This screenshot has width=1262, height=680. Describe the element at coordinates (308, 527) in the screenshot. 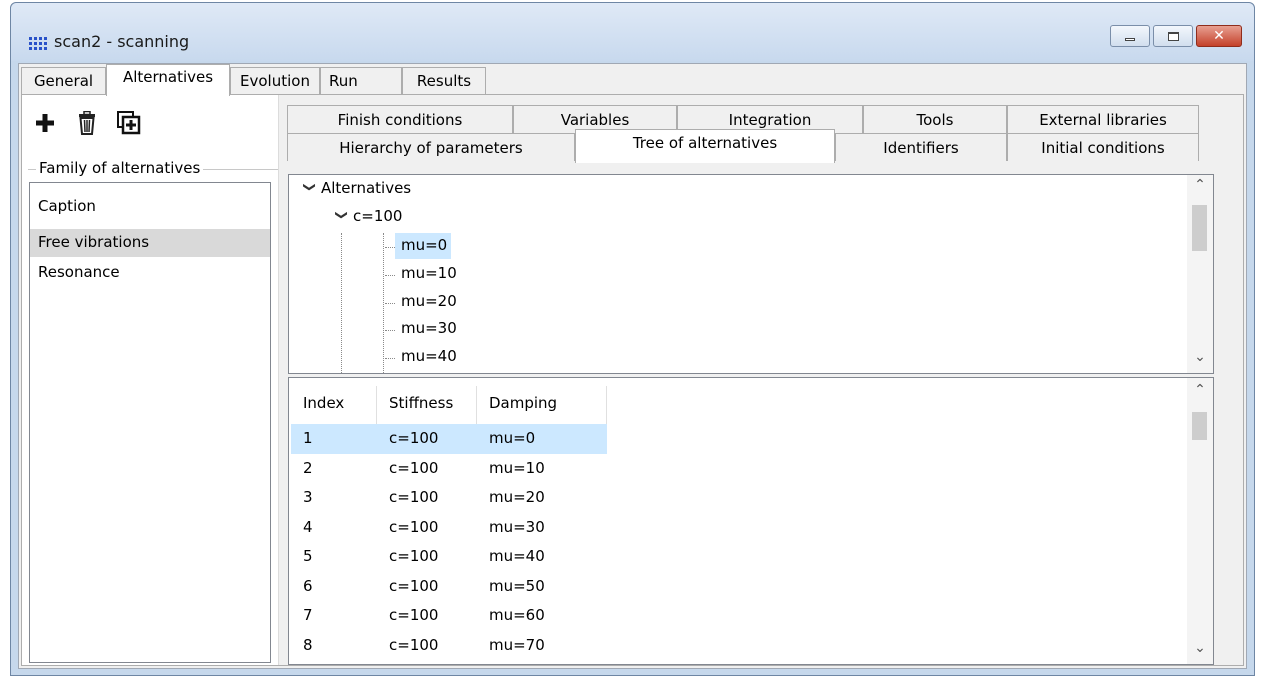

I see `cell-index: 4` at that location.